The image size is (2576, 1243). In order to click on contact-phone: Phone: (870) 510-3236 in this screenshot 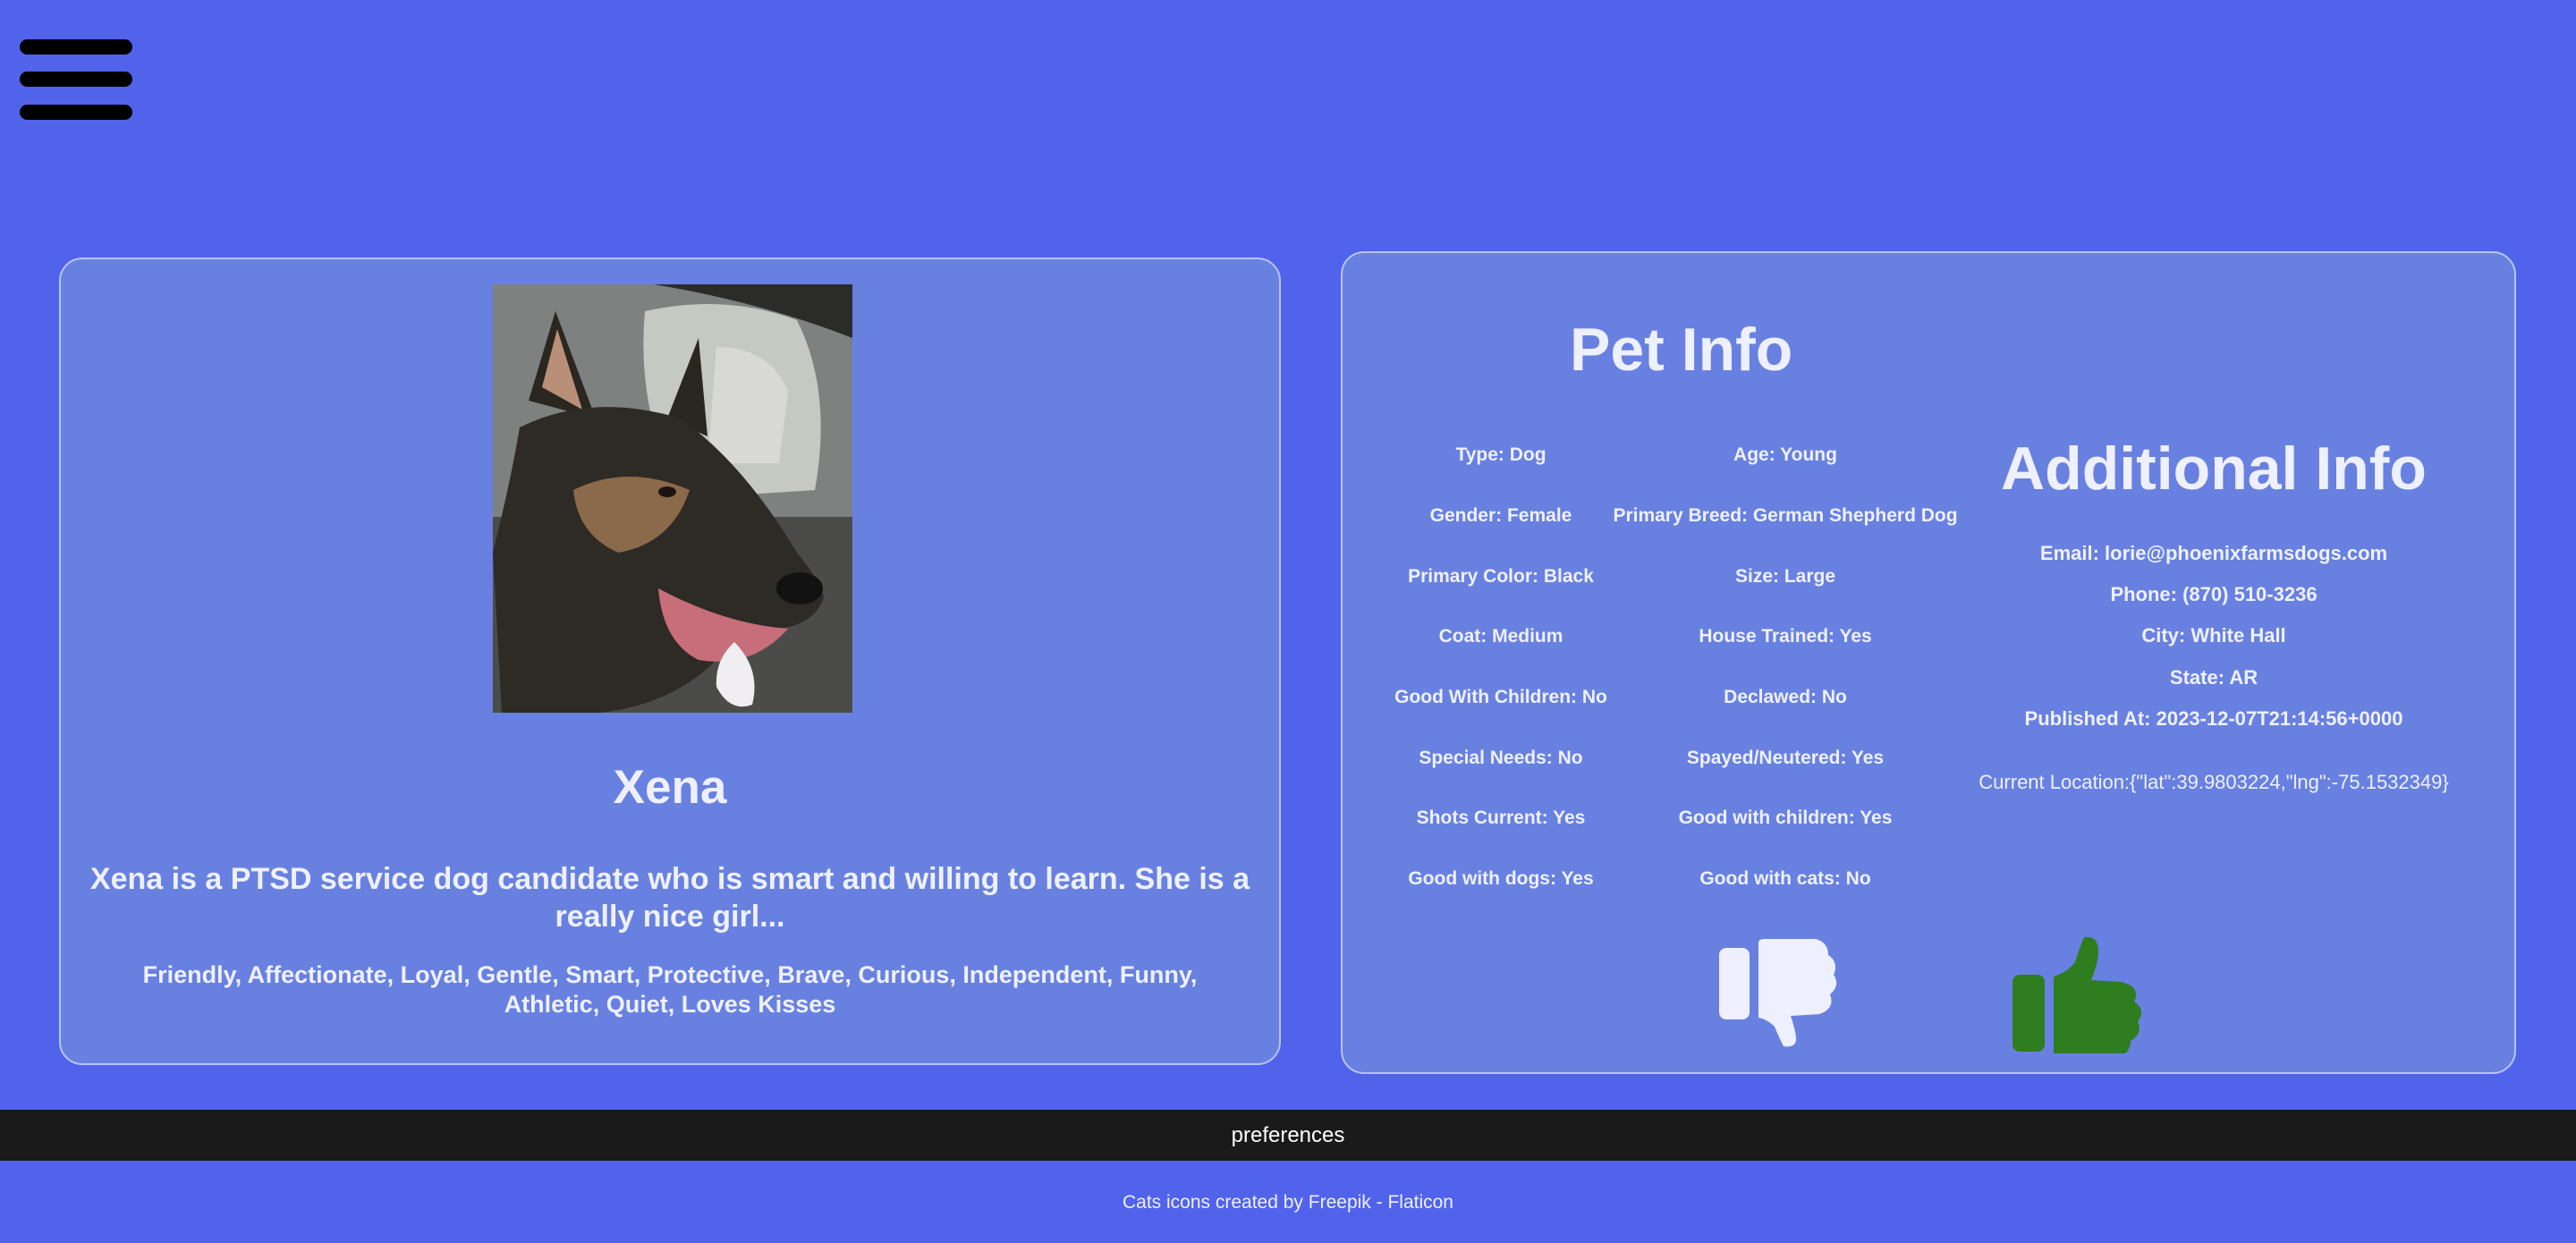, I will do `click(2214, 594)`.